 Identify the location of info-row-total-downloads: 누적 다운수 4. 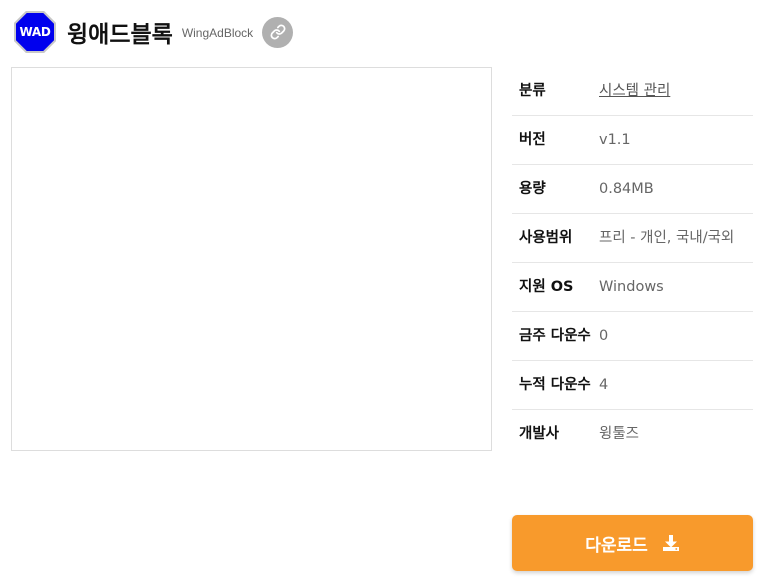
(632, 385).